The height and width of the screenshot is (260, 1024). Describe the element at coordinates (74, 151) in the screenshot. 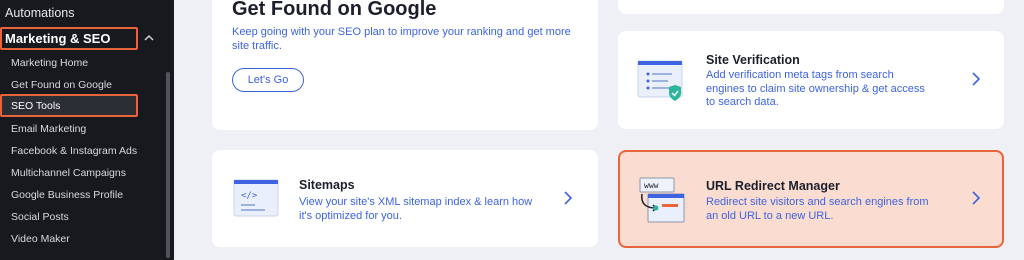

I see `sidebar-item-facebook-instagram-ads: Facebook & Instagram Ads` at that location.